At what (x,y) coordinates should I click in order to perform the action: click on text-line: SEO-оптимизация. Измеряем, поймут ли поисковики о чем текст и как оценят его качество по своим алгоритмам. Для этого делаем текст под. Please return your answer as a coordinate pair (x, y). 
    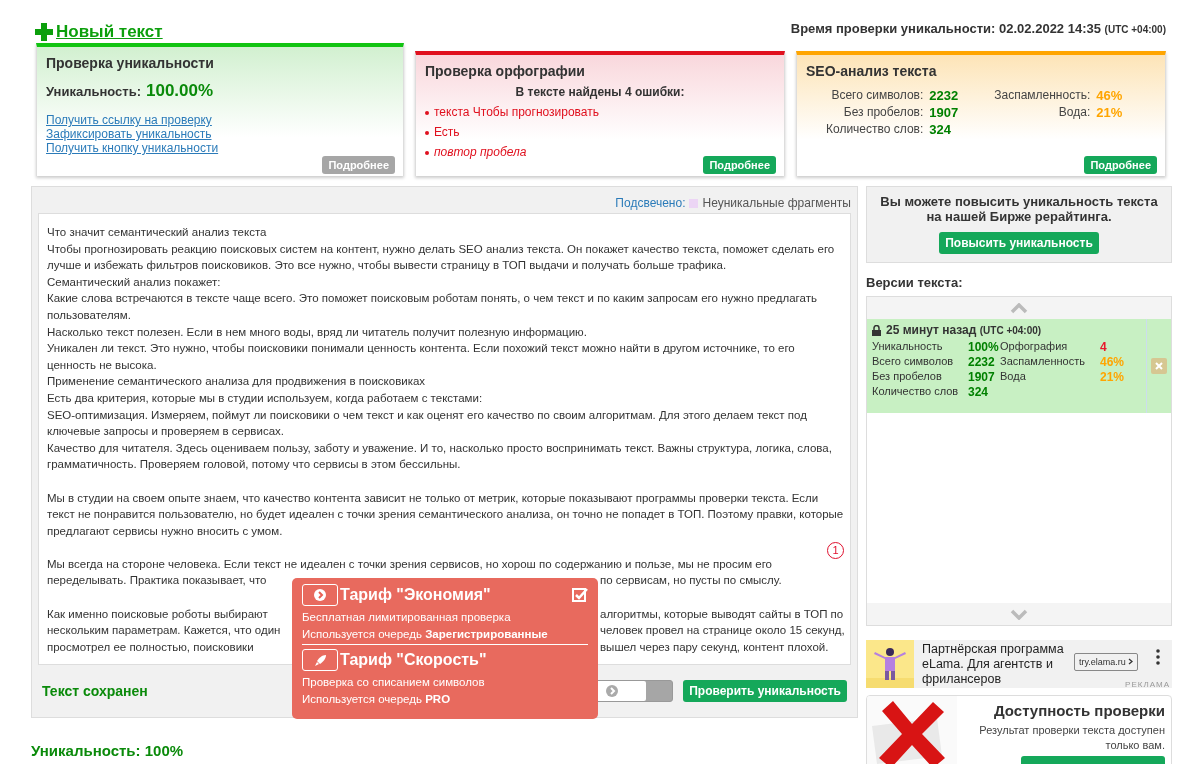
    Looking at the image, I should click on (427, 415).